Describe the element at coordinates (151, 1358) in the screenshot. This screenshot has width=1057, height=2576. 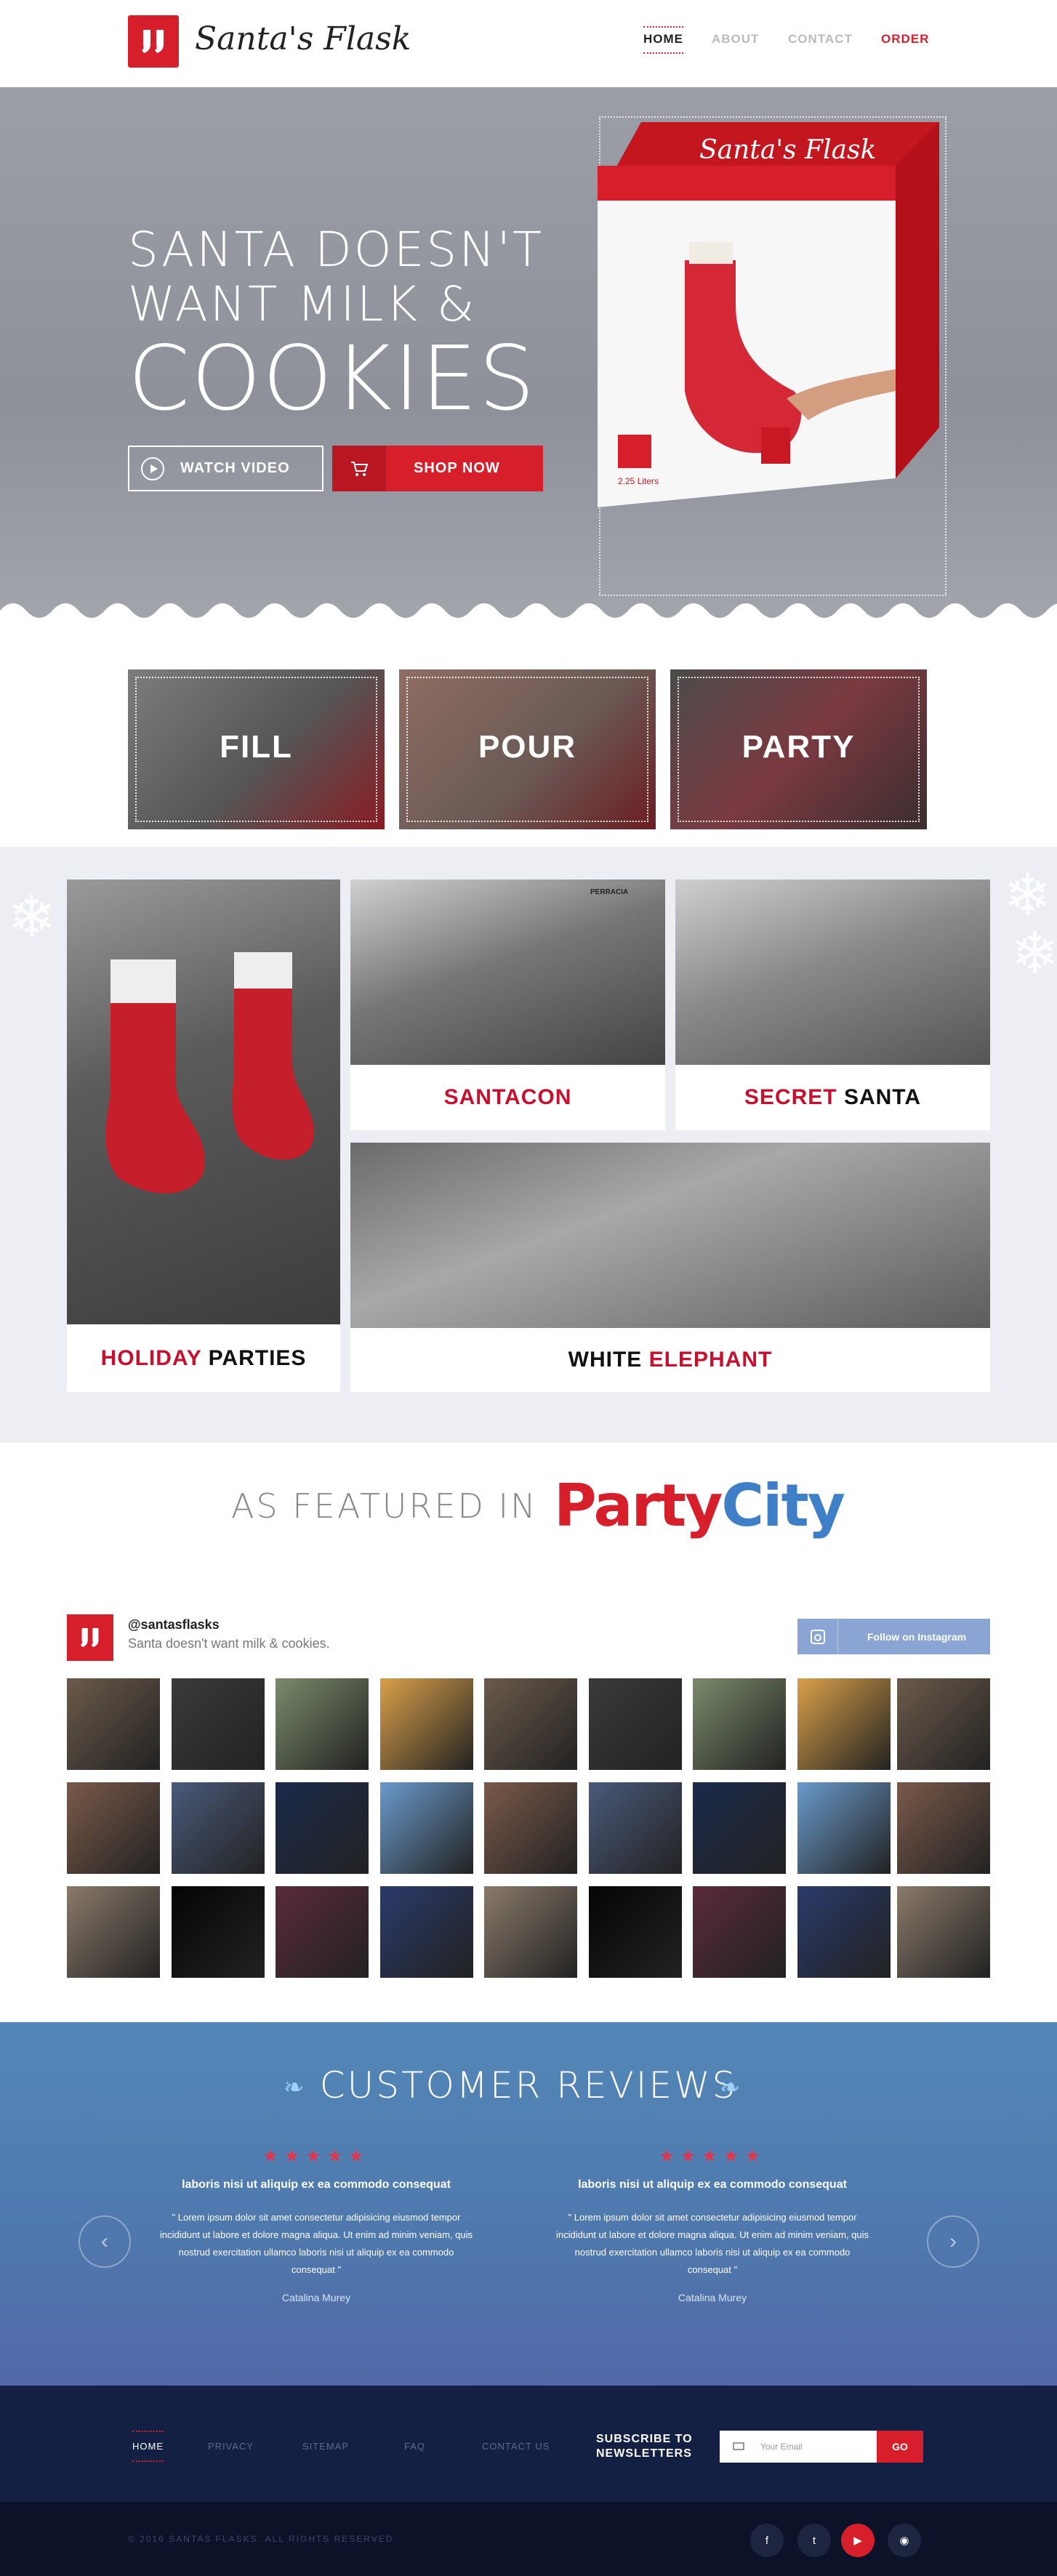
I see `holiday-word: HOLIDAY` at that location.